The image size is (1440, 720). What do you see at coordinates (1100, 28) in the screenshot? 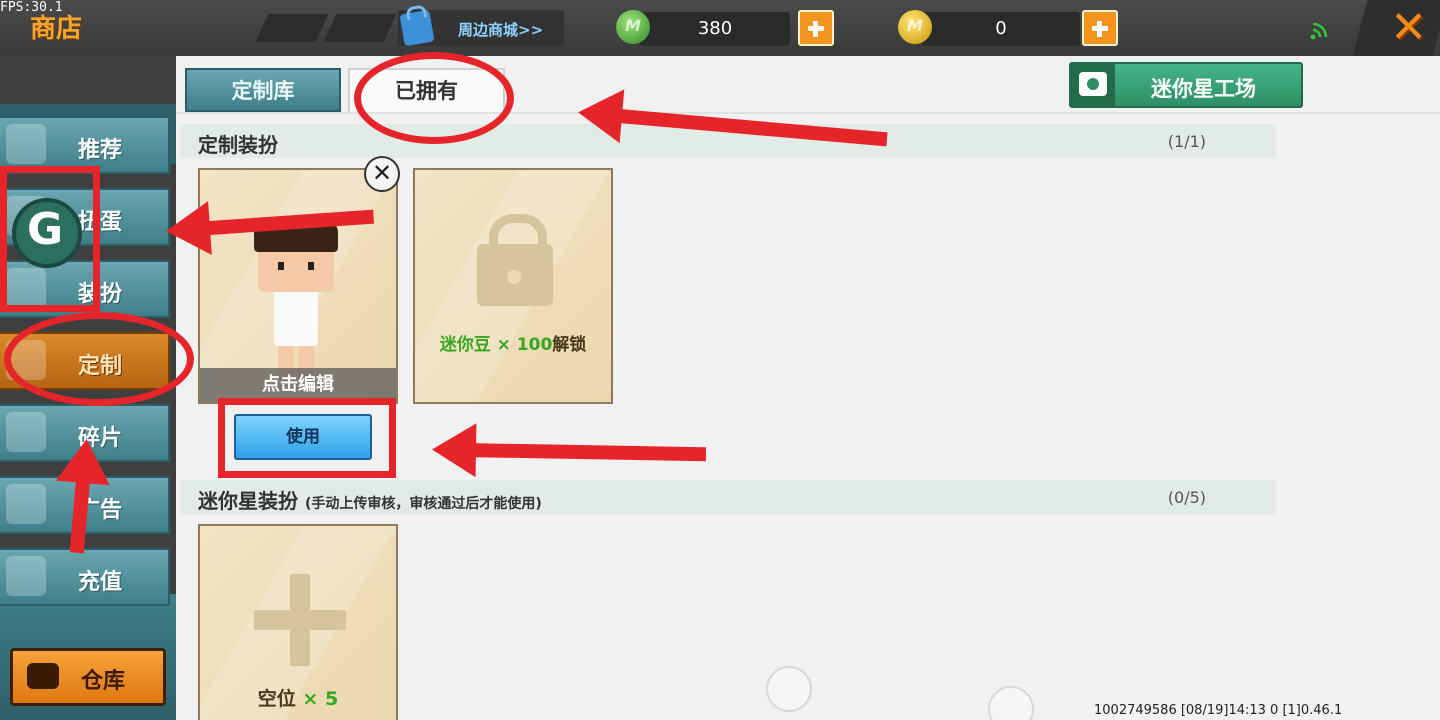
I see `add-mini-coins-button` at bounding box center [1100, 28].